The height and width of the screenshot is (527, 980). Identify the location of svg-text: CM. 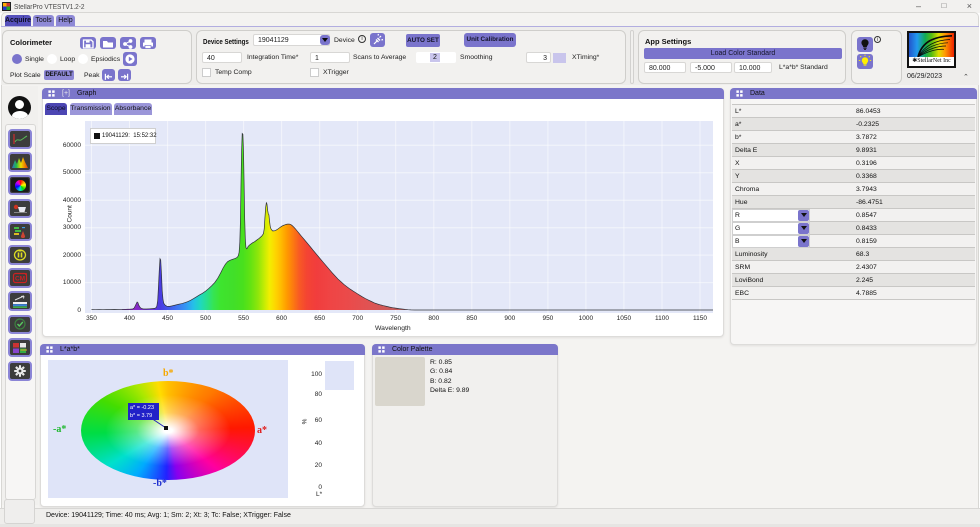
(20, 279).